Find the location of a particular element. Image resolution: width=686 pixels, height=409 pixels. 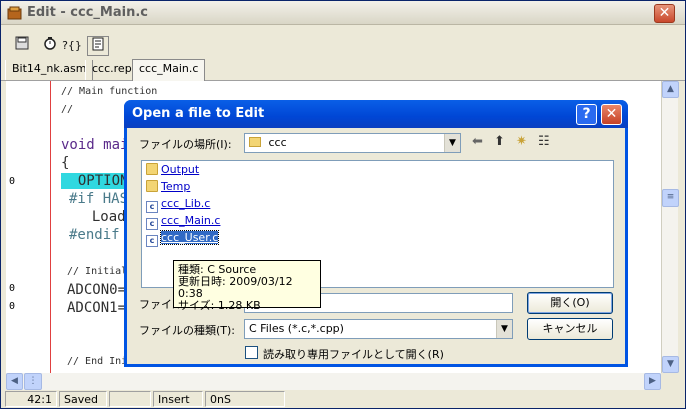

app-icon is located at coordinates (14, 13).